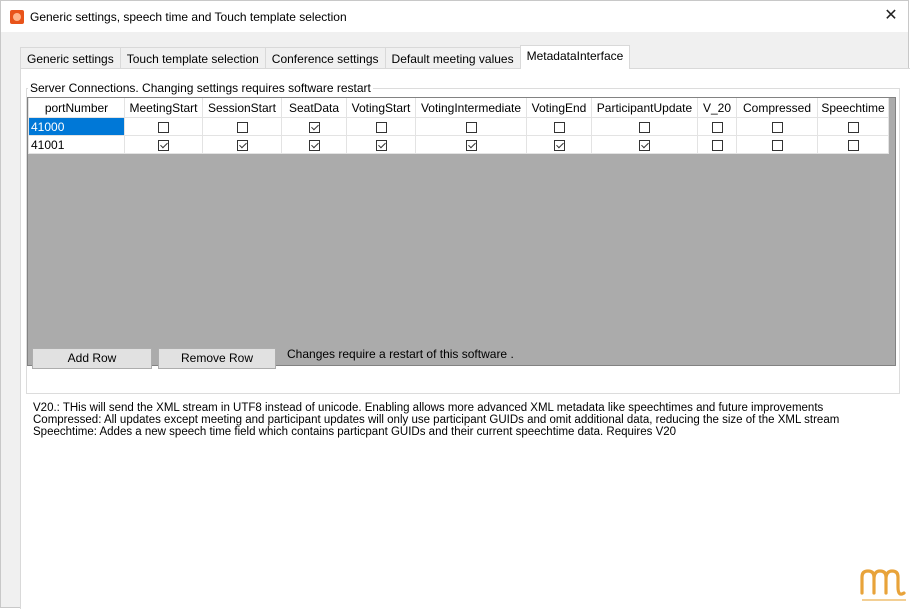 The height and width of the screenshot is (609, 910). I want to click on table-row: 41000, so click(458, 126).